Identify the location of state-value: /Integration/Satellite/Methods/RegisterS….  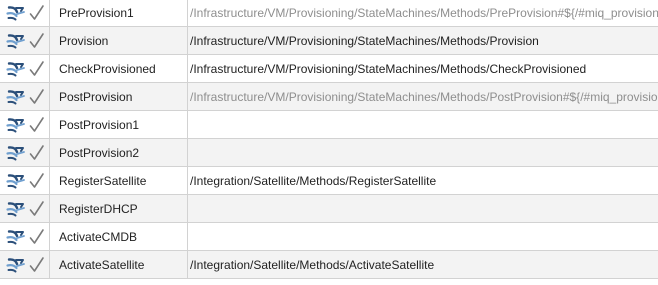
(313, 180).